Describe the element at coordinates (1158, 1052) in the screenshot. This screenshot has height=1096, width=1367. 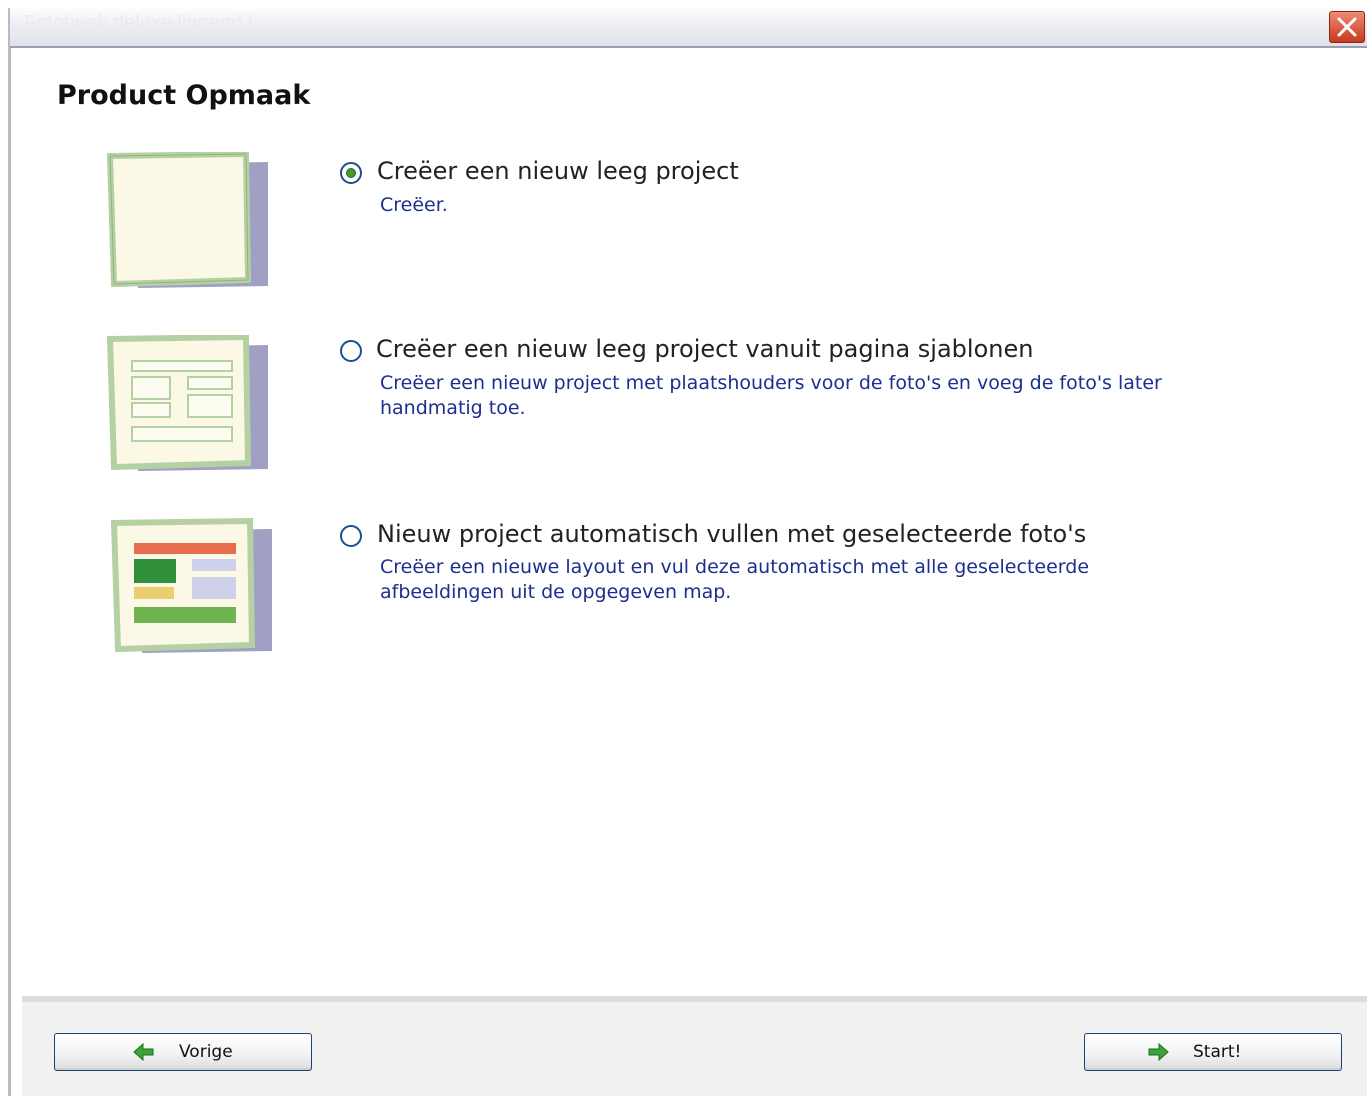
I see `arrow-right-icon` at that location.